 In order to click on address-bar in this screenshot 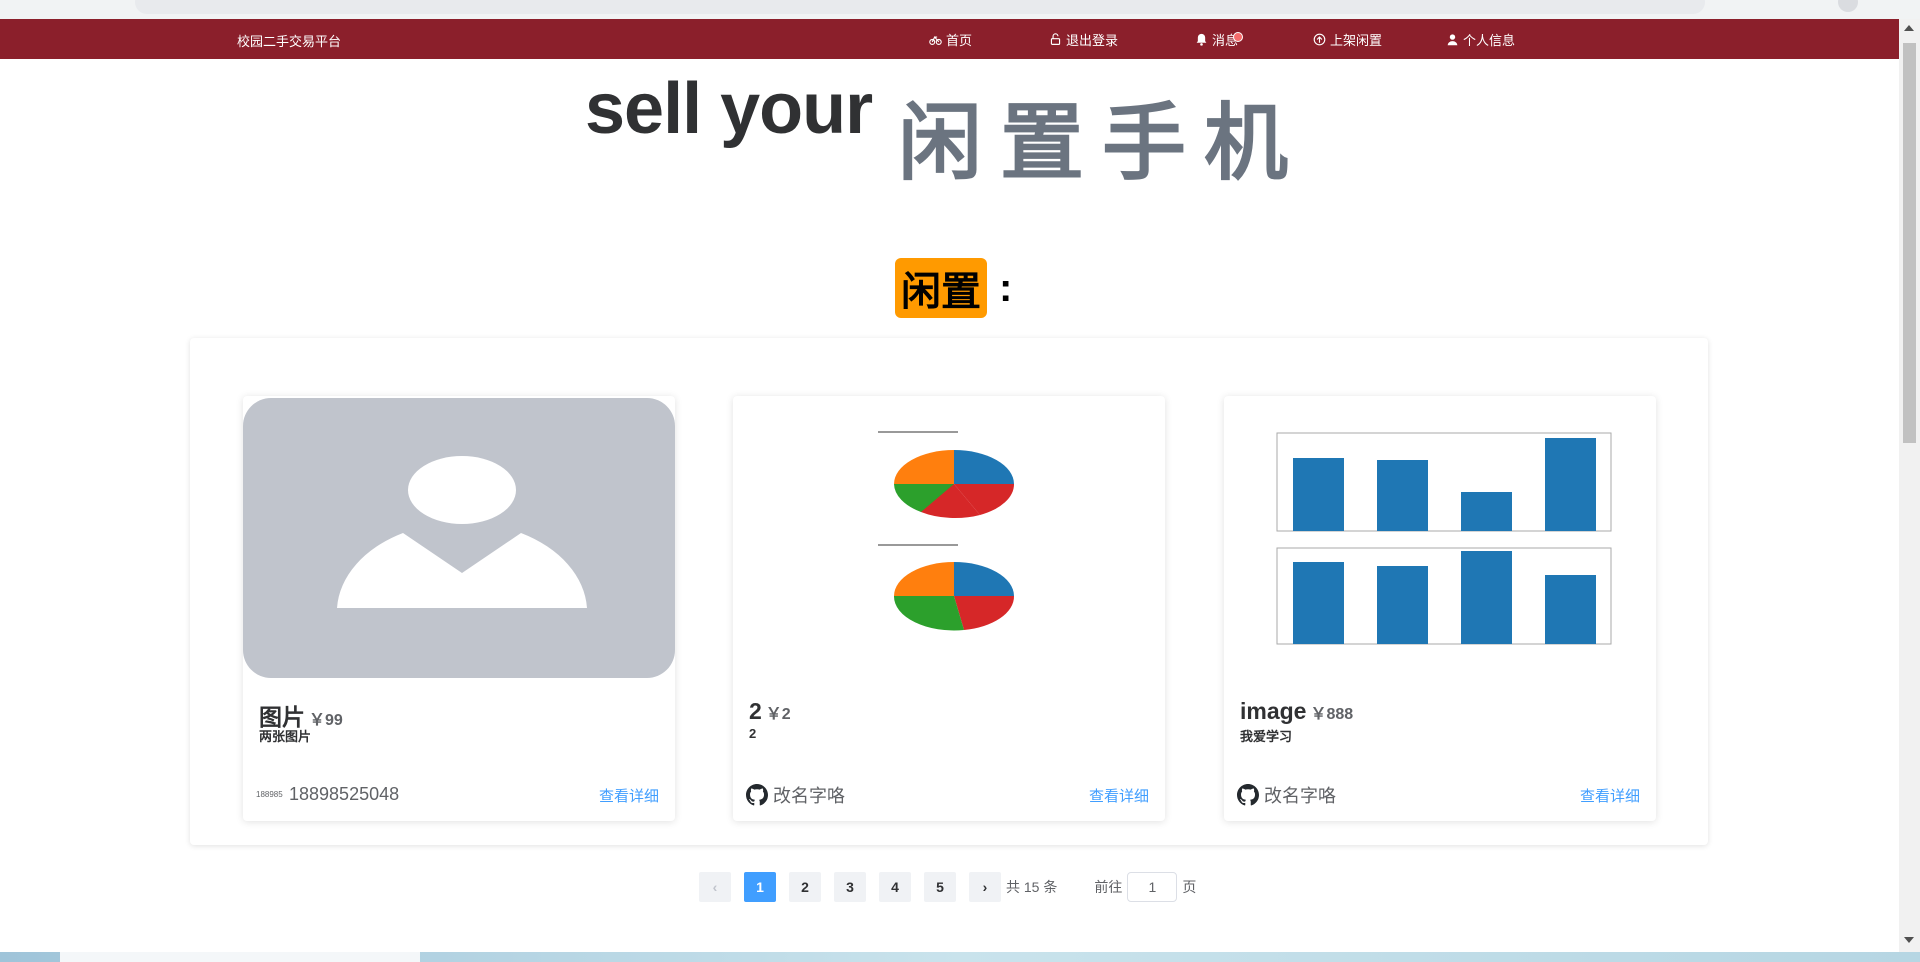, I will do `click(920, 7)`.